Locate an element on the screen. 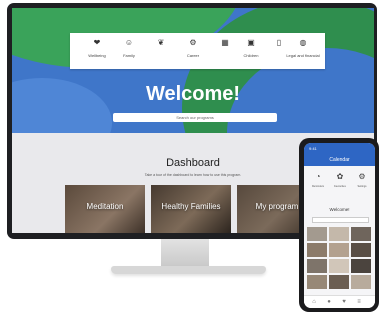 This screenshot has height=314, width=381. clock-icon: ◔ is located at coordinates (318, 177).